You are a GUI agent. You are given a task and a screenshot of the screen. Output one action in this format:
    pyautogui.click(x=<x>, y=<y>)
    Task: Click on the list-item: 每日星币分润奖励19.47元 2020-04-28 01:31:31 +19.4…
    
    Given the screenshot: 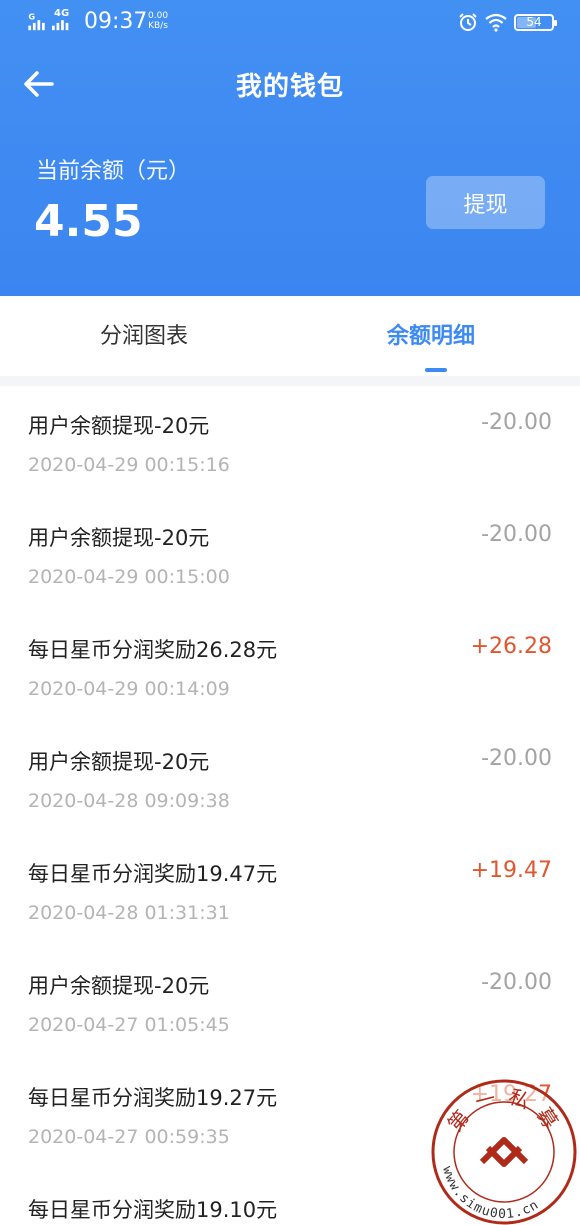 What is the action you would take?
    pyautogui.click(x=290, y=890)
    